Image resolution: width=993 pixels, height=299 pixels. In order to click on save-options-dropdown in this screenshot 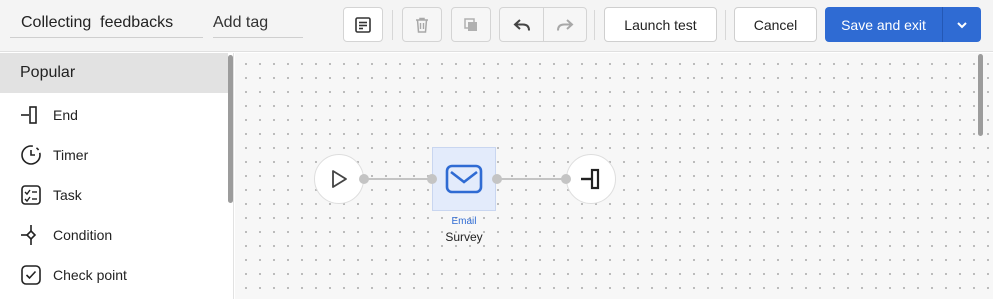, I will do `click(962, 24)`.